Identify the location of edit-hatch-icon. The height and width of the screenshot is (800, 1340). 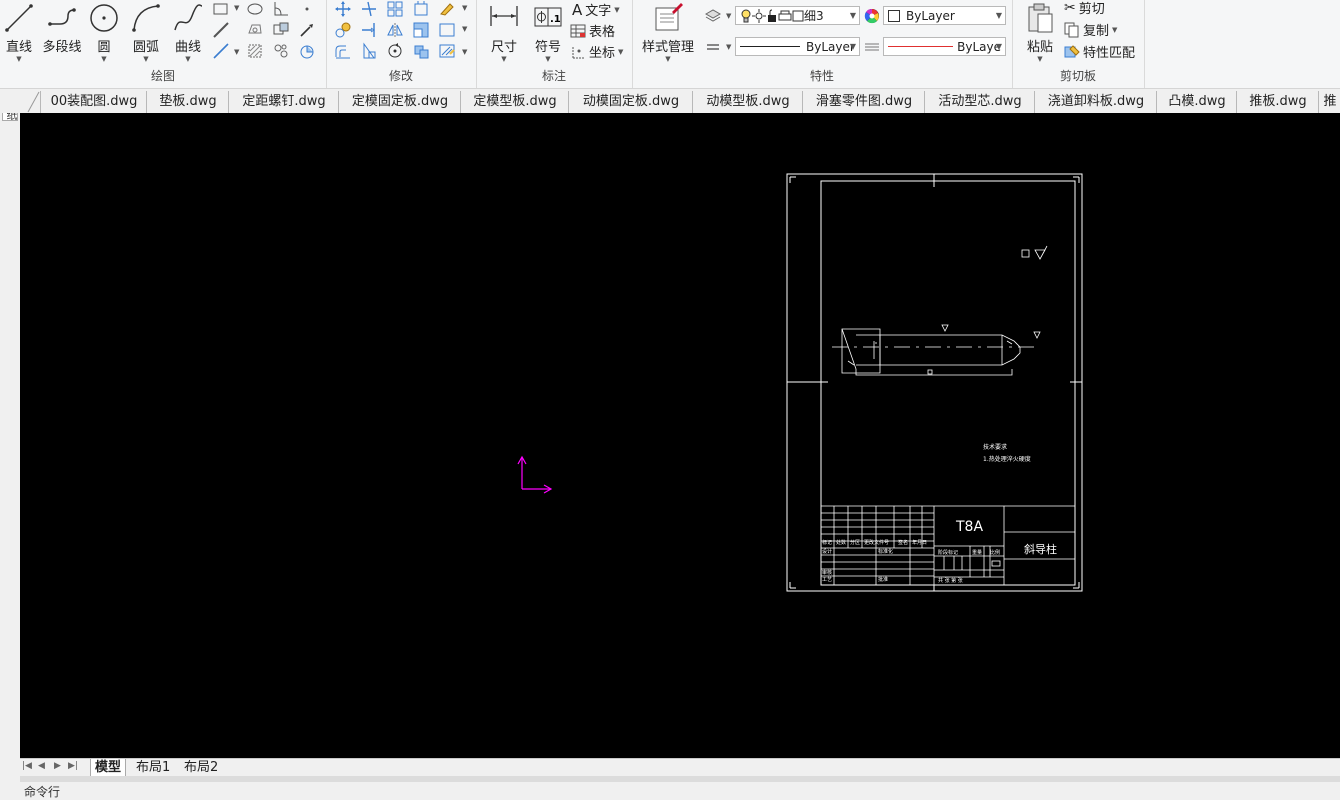
(447, 51).